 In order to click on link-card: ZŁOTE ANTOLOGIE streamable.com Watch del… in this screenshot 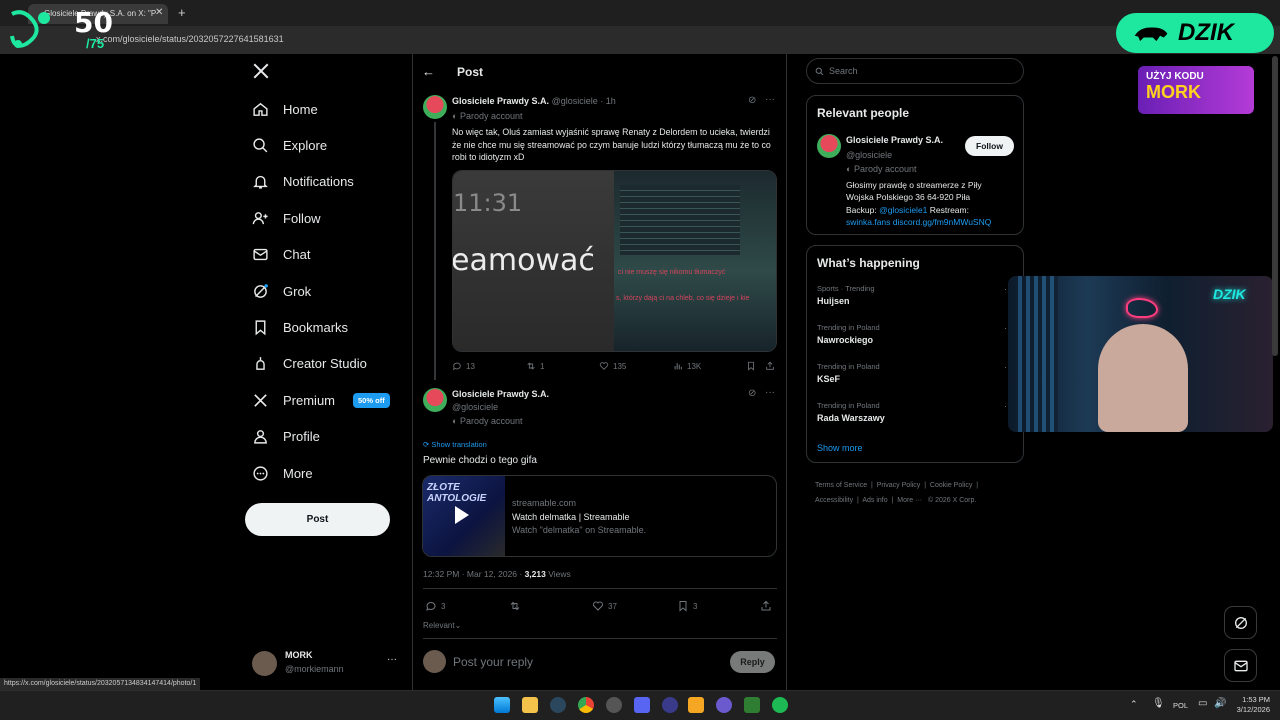, I will do `click(599, 516)`.